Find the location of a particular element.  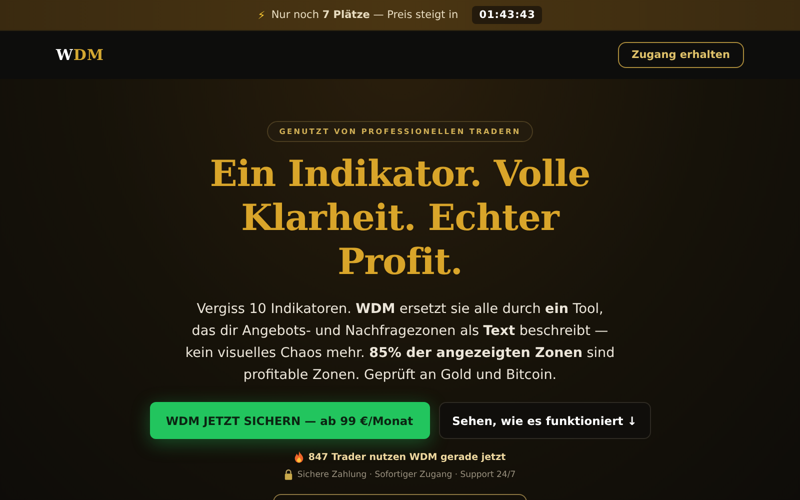

access-button: Zugang erhalten is located at coordinates (681, 55).